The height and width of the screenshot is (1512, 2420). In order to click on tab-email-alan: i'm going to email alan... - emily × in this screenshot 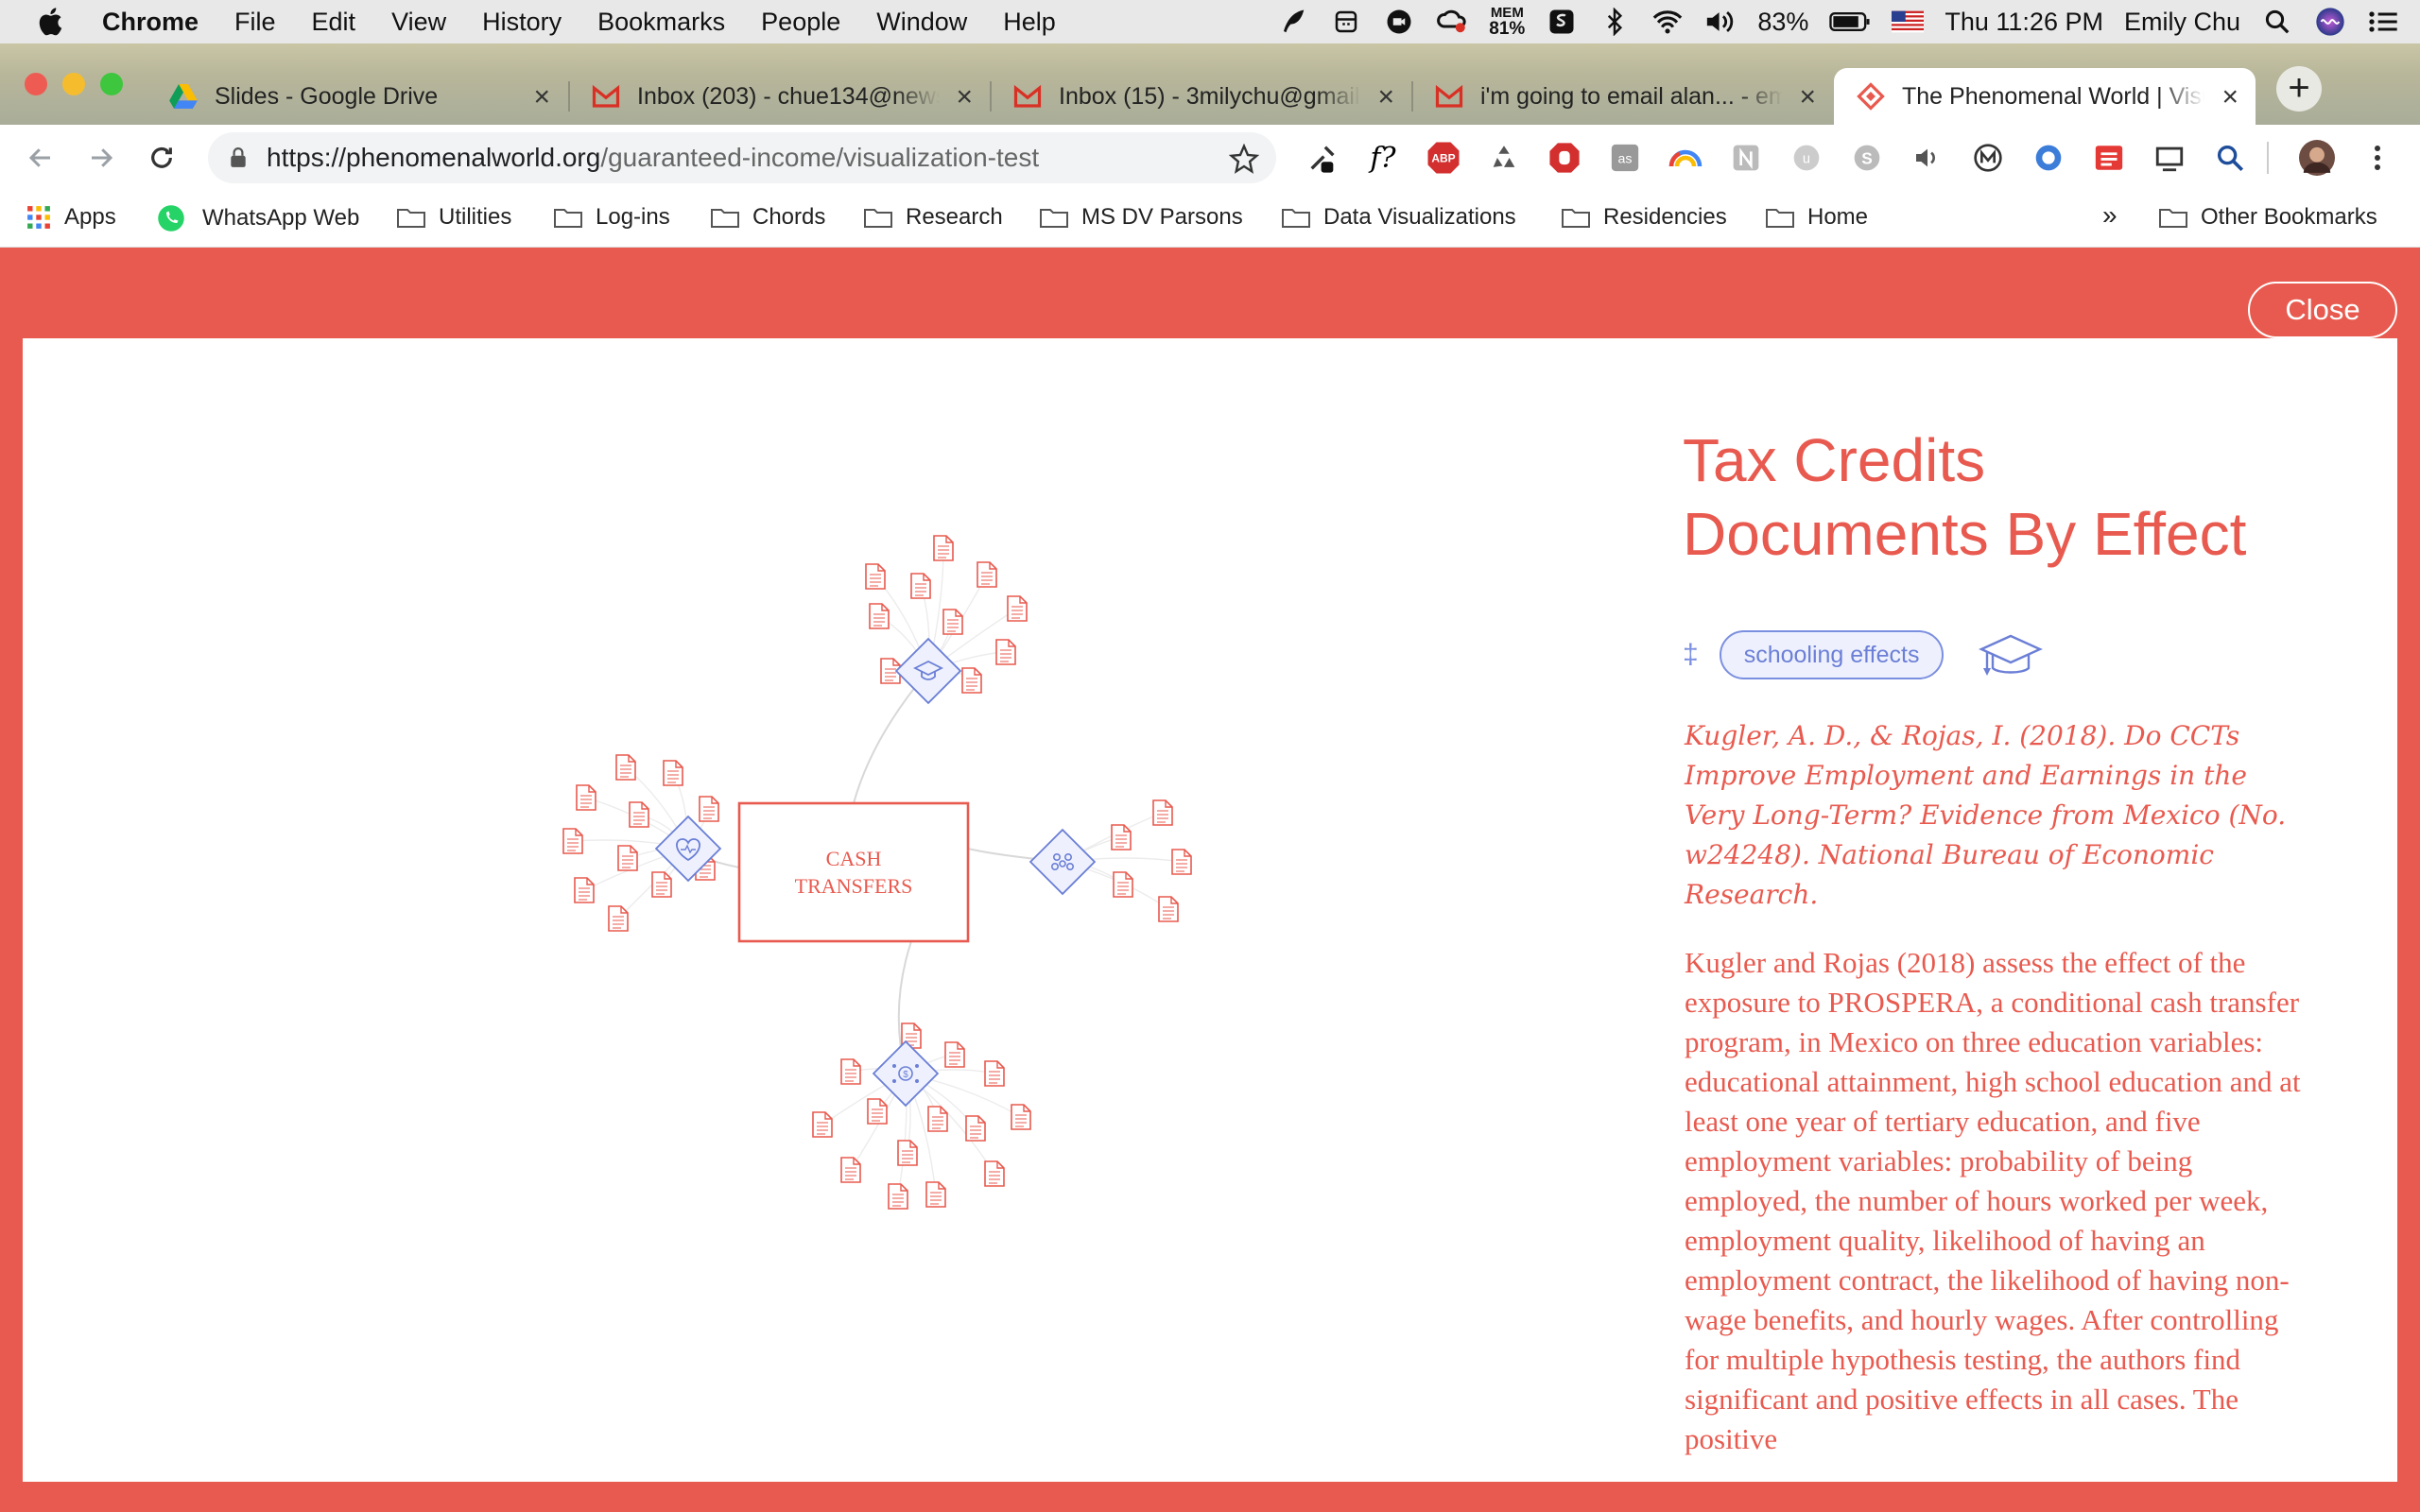, I will do `click(1623, 96)`.